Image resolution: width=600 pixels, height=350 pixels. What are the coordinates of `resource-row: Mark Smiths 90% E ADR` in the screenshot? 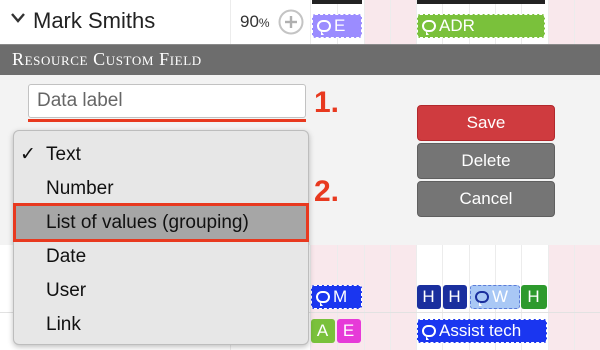 It's located at (300, 22).